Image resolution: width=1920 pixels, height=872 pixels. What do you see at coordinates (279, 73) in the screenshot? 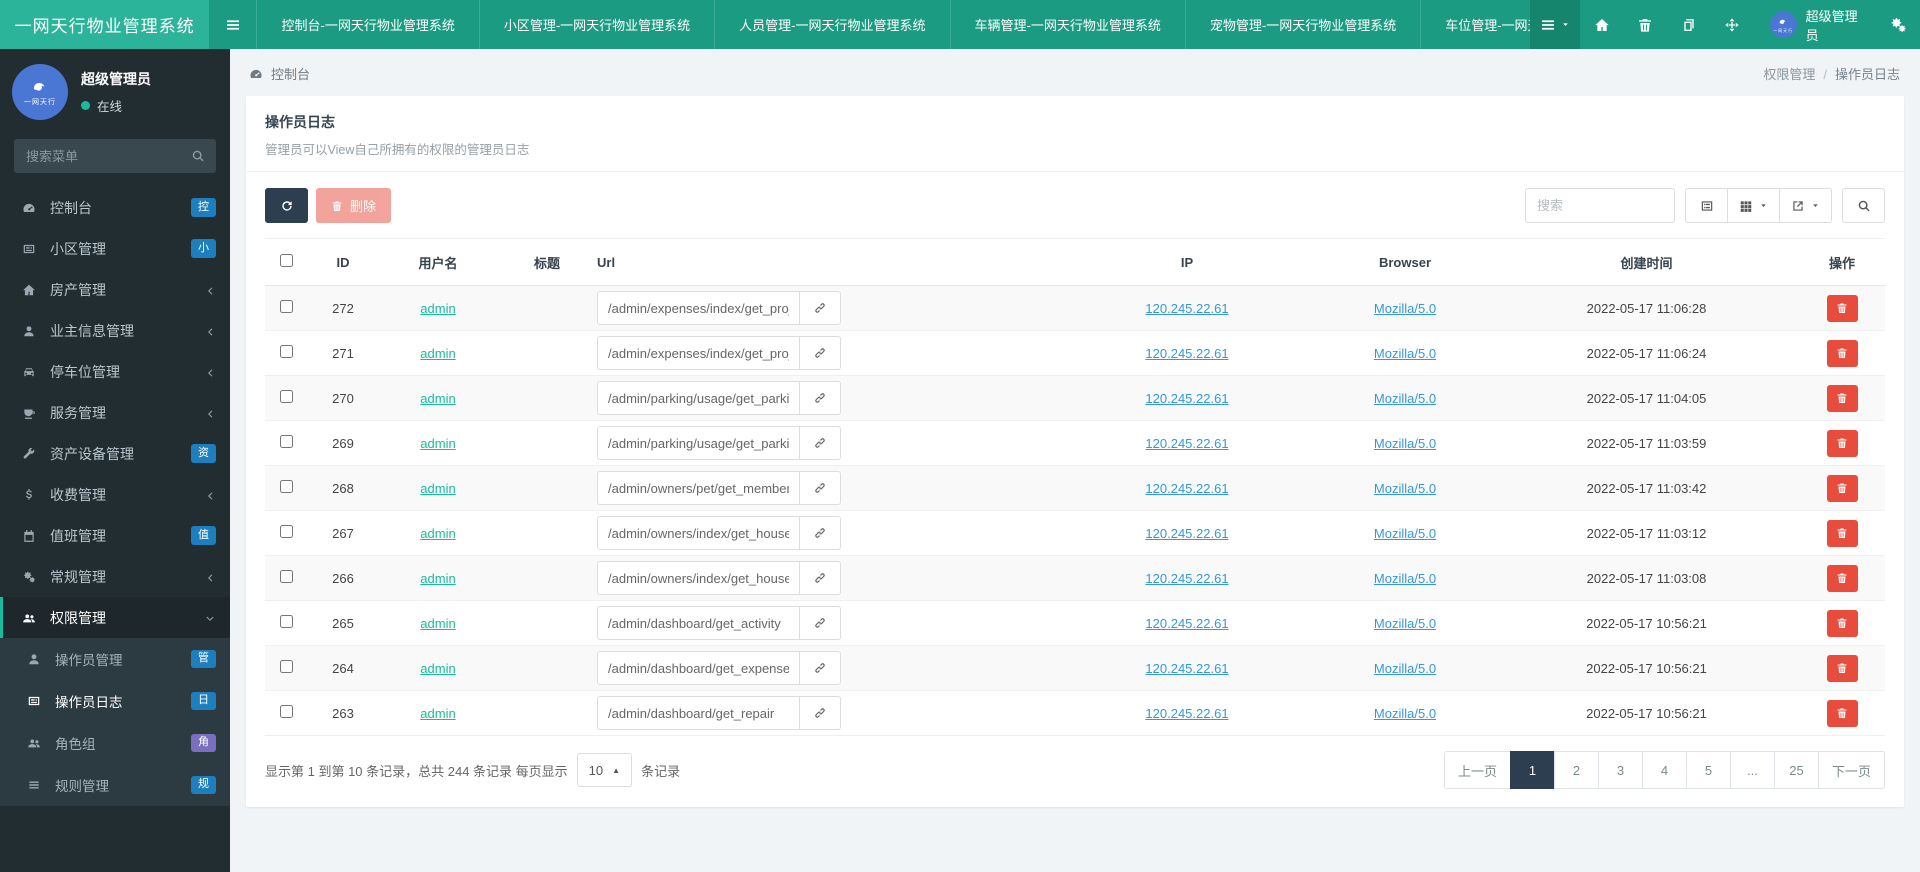
I see `breadcrumb: 控制台` at bounding box center [279, 73].